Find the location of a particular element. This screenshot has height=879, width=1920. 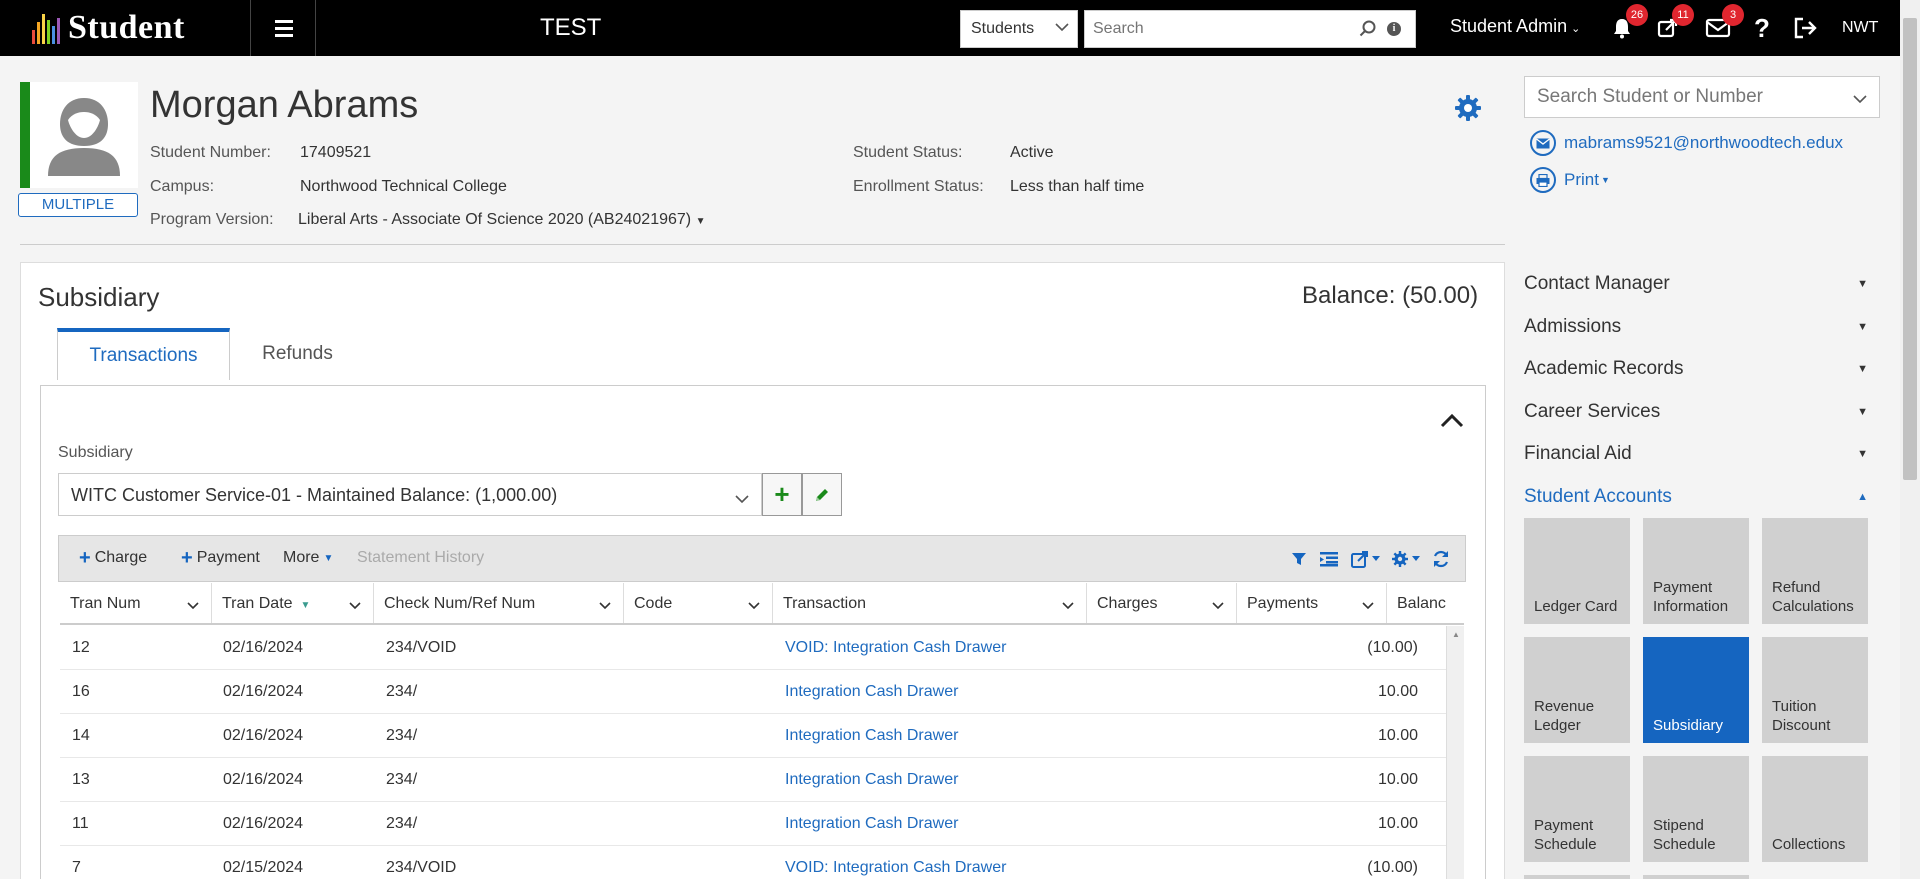

charge-button: + Charge is located at coordinates (113, 558).